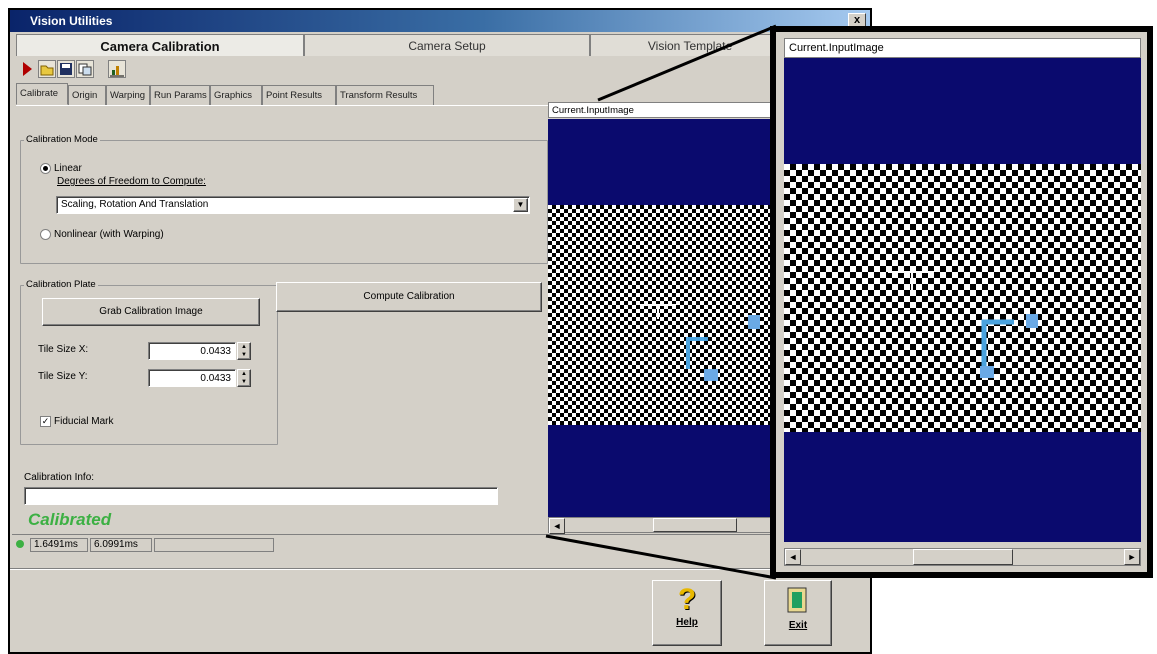  I want to click on zoom-view-title: Current.InputImage, so click(962, 48).